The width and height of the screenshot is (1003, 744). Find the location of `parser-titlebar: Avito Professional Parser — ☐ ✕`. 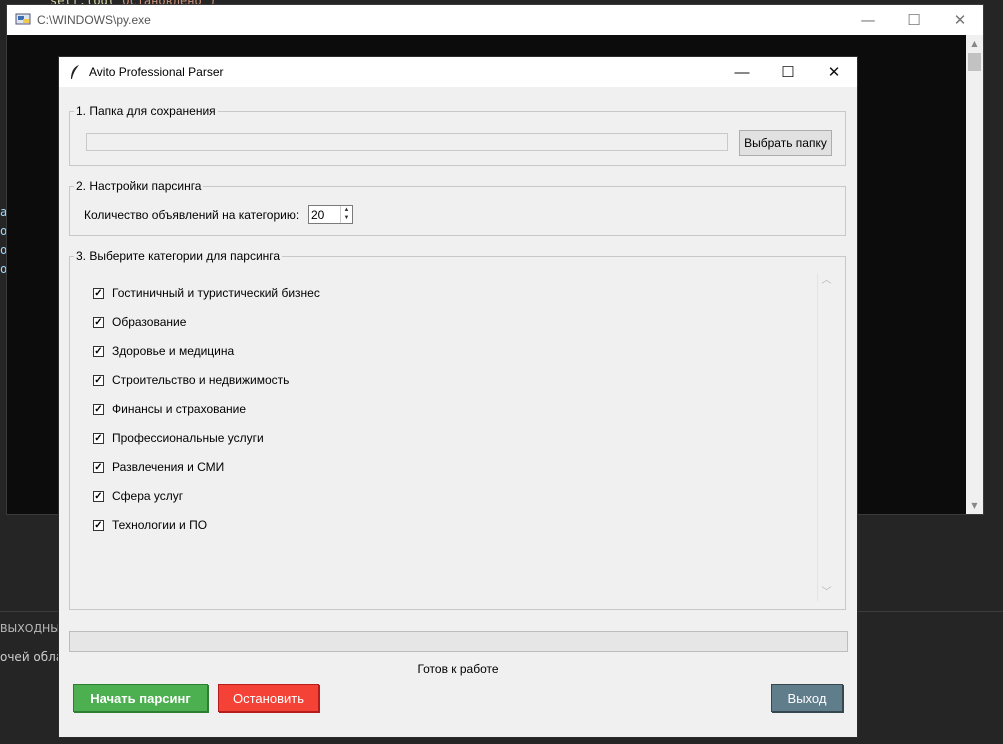

parser-titlebar: Avito Professional Parser — ☐ ✕ is located at coordinates (458, 72).